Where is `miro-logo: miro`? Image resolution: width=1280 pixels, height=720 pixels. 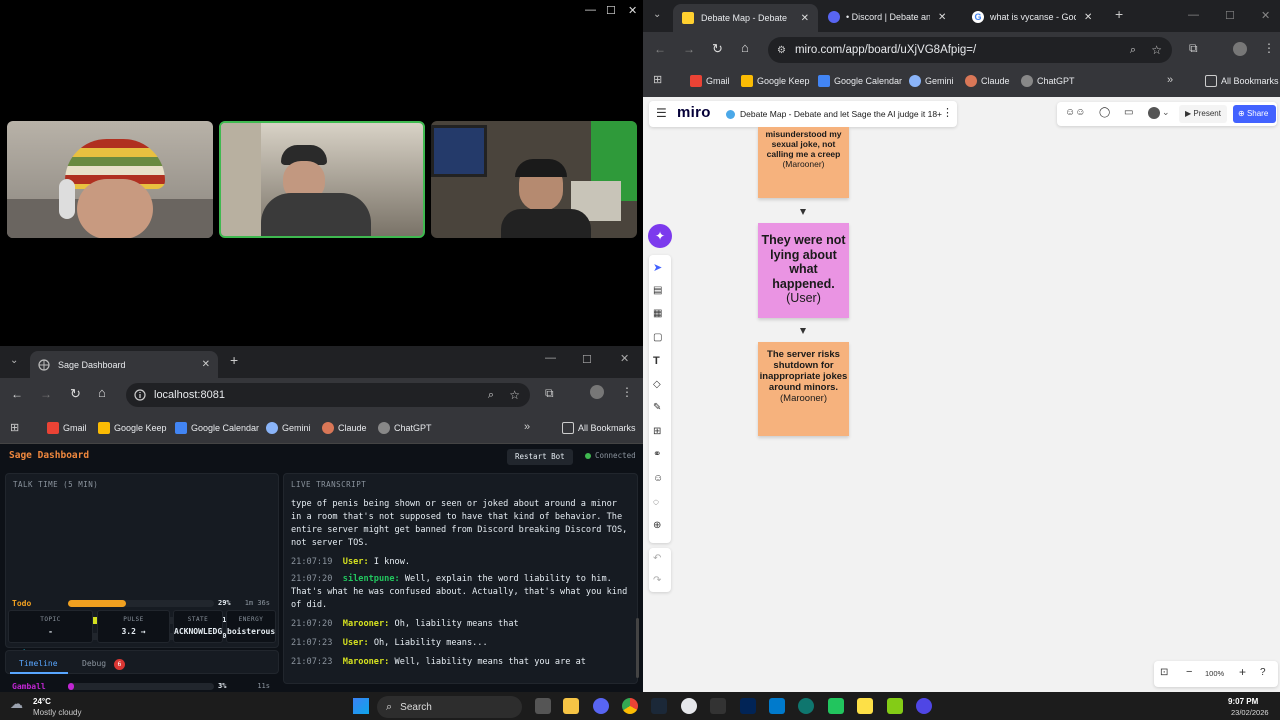
miro-logo: miro is located at coordinates (694, 112).